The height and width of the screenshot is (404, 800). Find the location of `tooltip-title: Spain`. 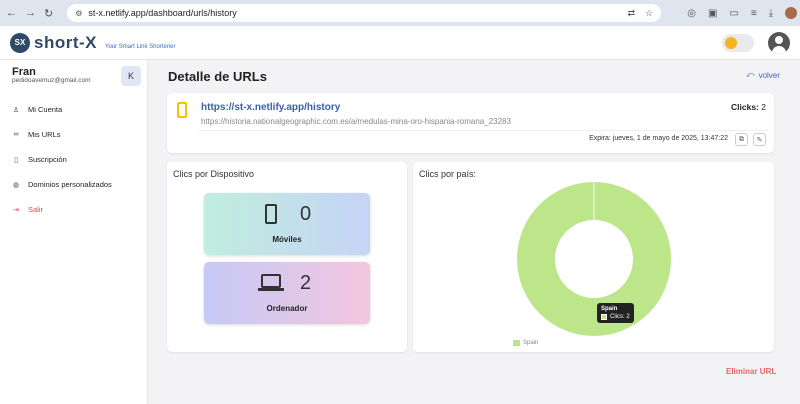

tooltip-title: Spain is located at coordinates (609, 309).